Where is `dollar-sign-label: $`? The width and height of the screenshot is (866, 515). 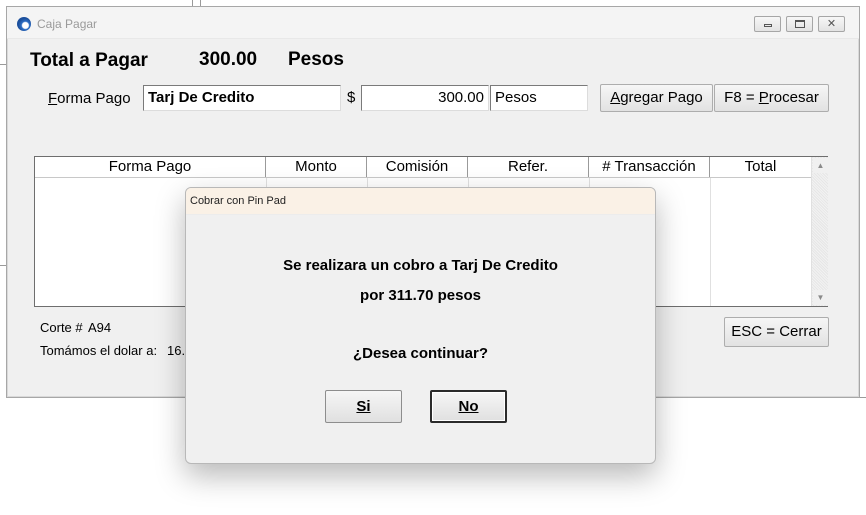
dollar-sign-label: $ is located at coordinates (351, 97).